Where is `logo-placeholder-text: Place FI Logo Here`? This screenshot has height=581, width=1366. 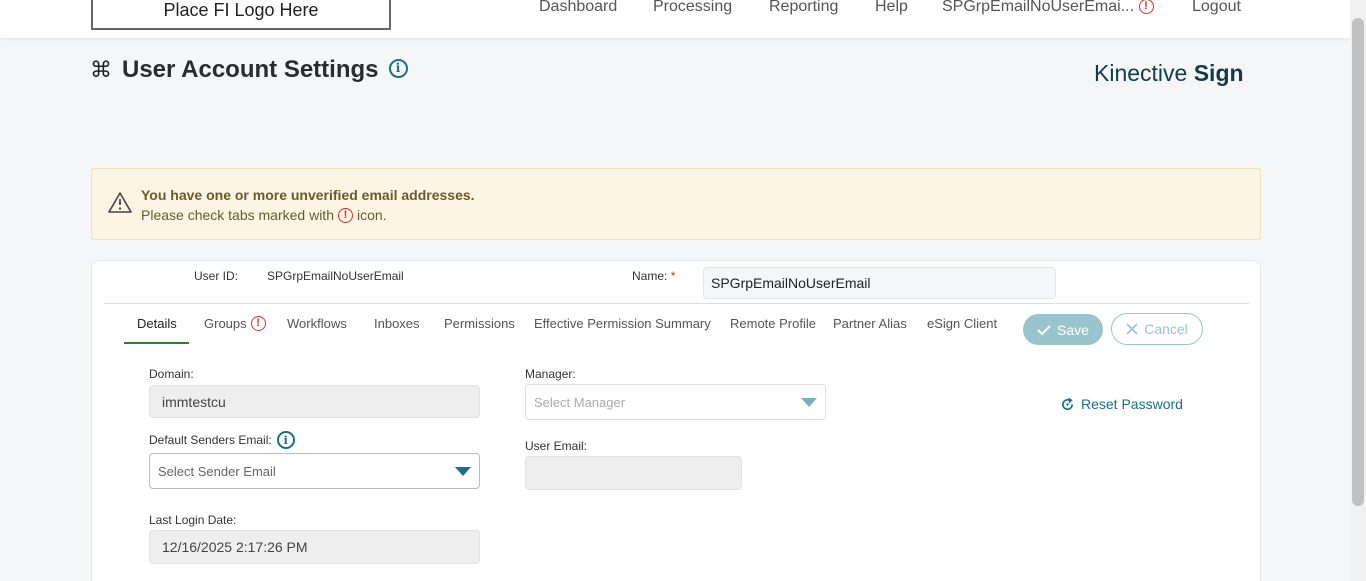 logo-placeholder-text: Place FI Logo Here is located at coordinates (241, 10).